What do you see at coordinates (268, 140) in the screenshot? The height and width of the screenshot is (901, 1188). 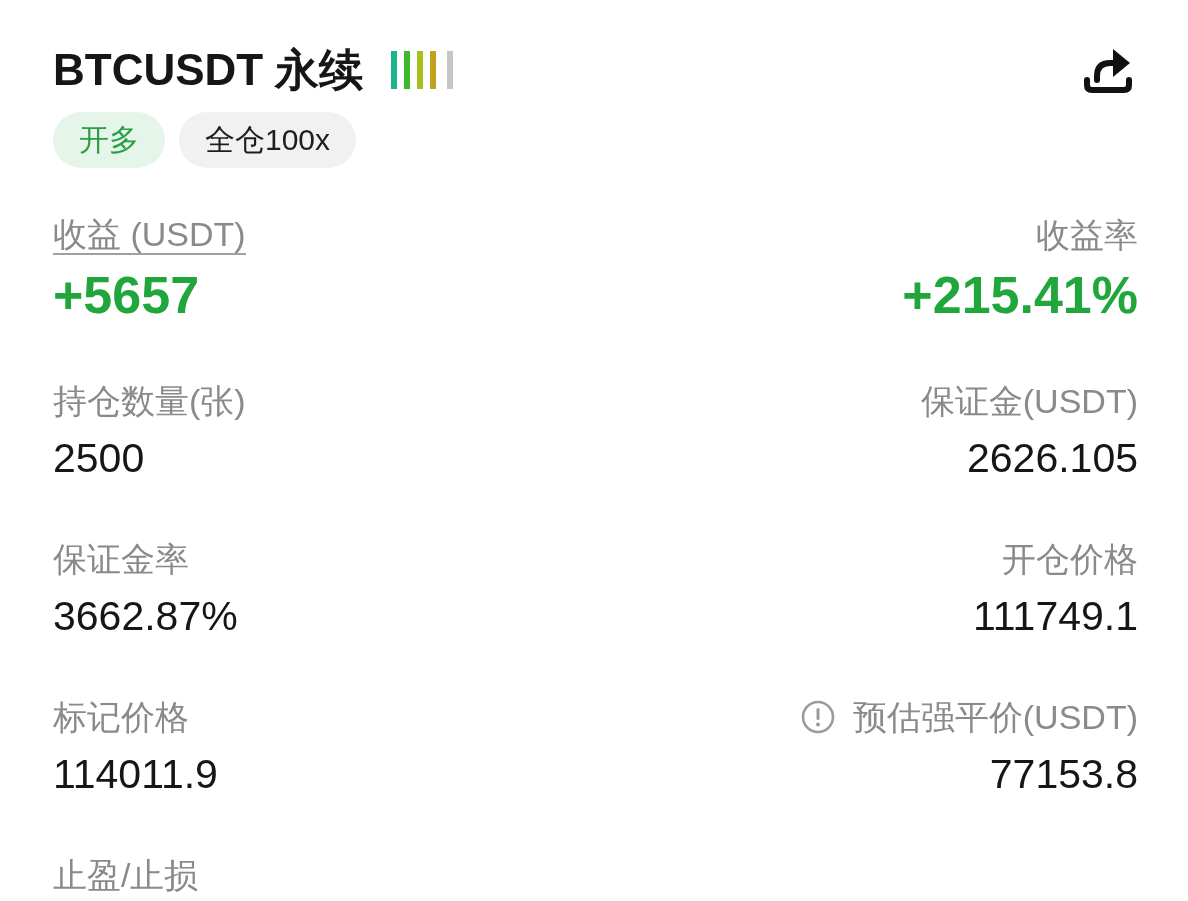 I see `margin-mode-tag: 全仓100x` at bounding box center [268, 140].